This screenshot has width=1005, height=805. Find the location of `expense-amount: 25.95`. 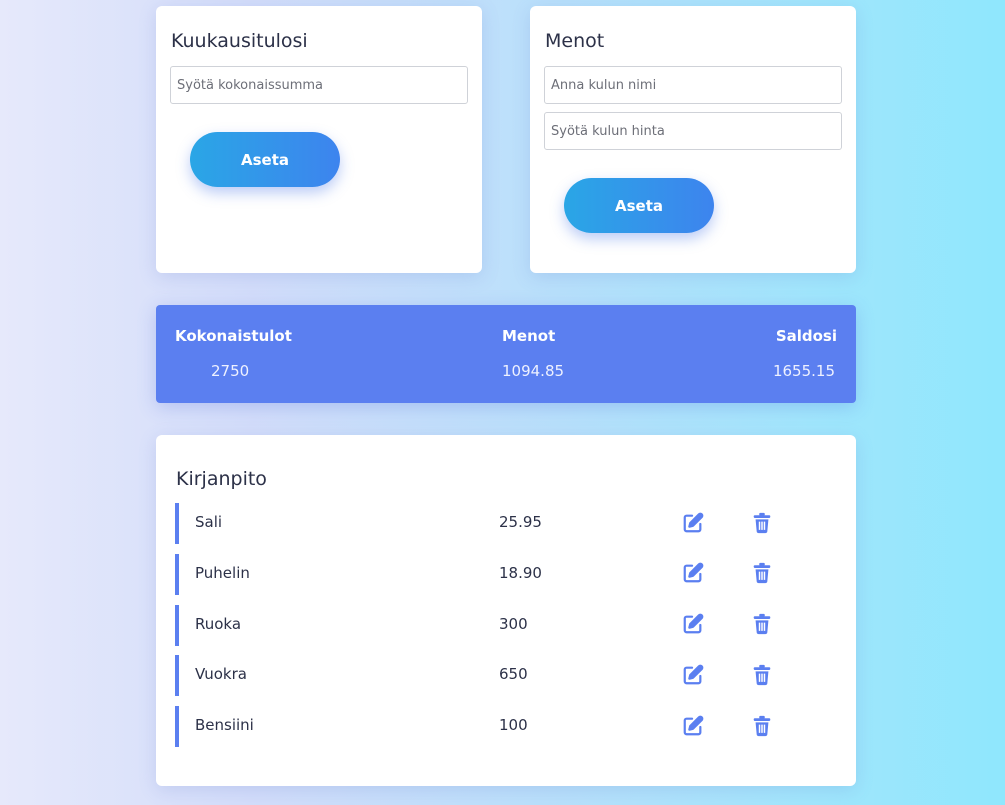

expense-amount: 25.95 is located at coordinates (520, 522).